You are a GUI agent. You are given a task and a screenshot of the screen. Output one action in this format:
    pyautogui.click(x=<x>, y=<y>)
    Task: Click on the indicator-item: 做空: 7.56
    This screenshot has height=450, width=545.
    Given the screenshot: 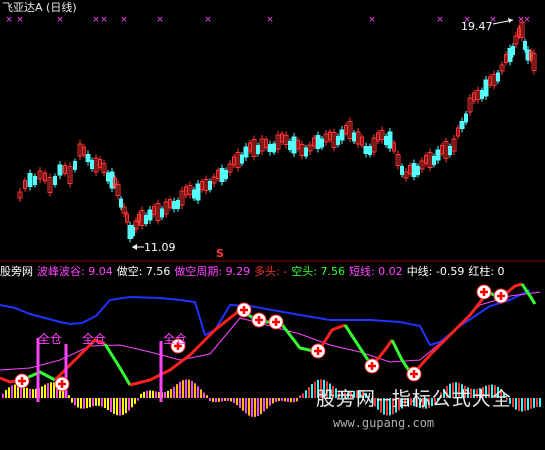 What is the action you would take?
    pyautogui.click(x=143, y=271)
    